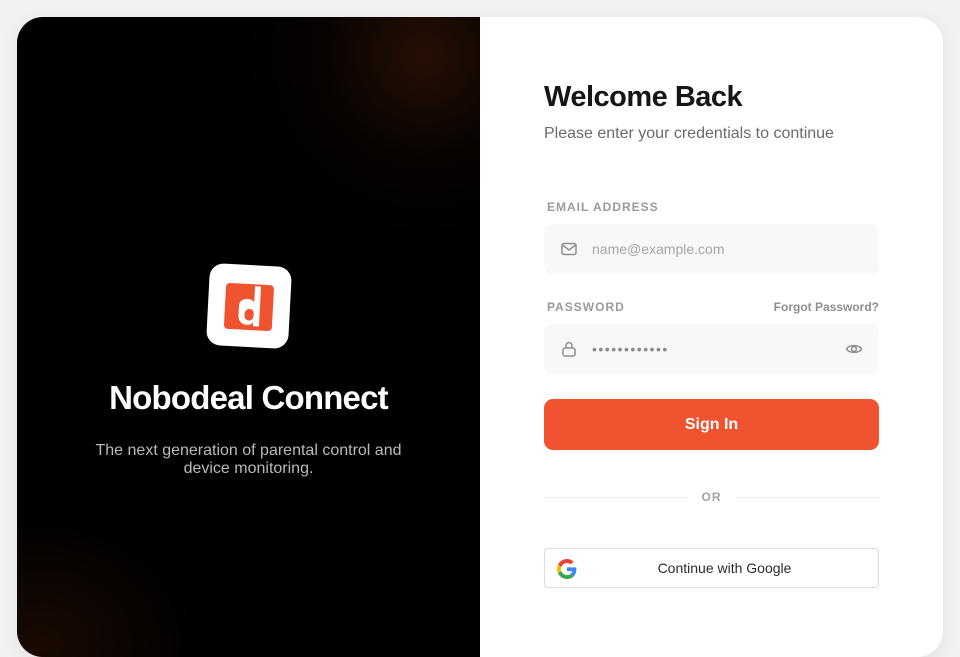  I want to click on email-input, so click(712, 249).